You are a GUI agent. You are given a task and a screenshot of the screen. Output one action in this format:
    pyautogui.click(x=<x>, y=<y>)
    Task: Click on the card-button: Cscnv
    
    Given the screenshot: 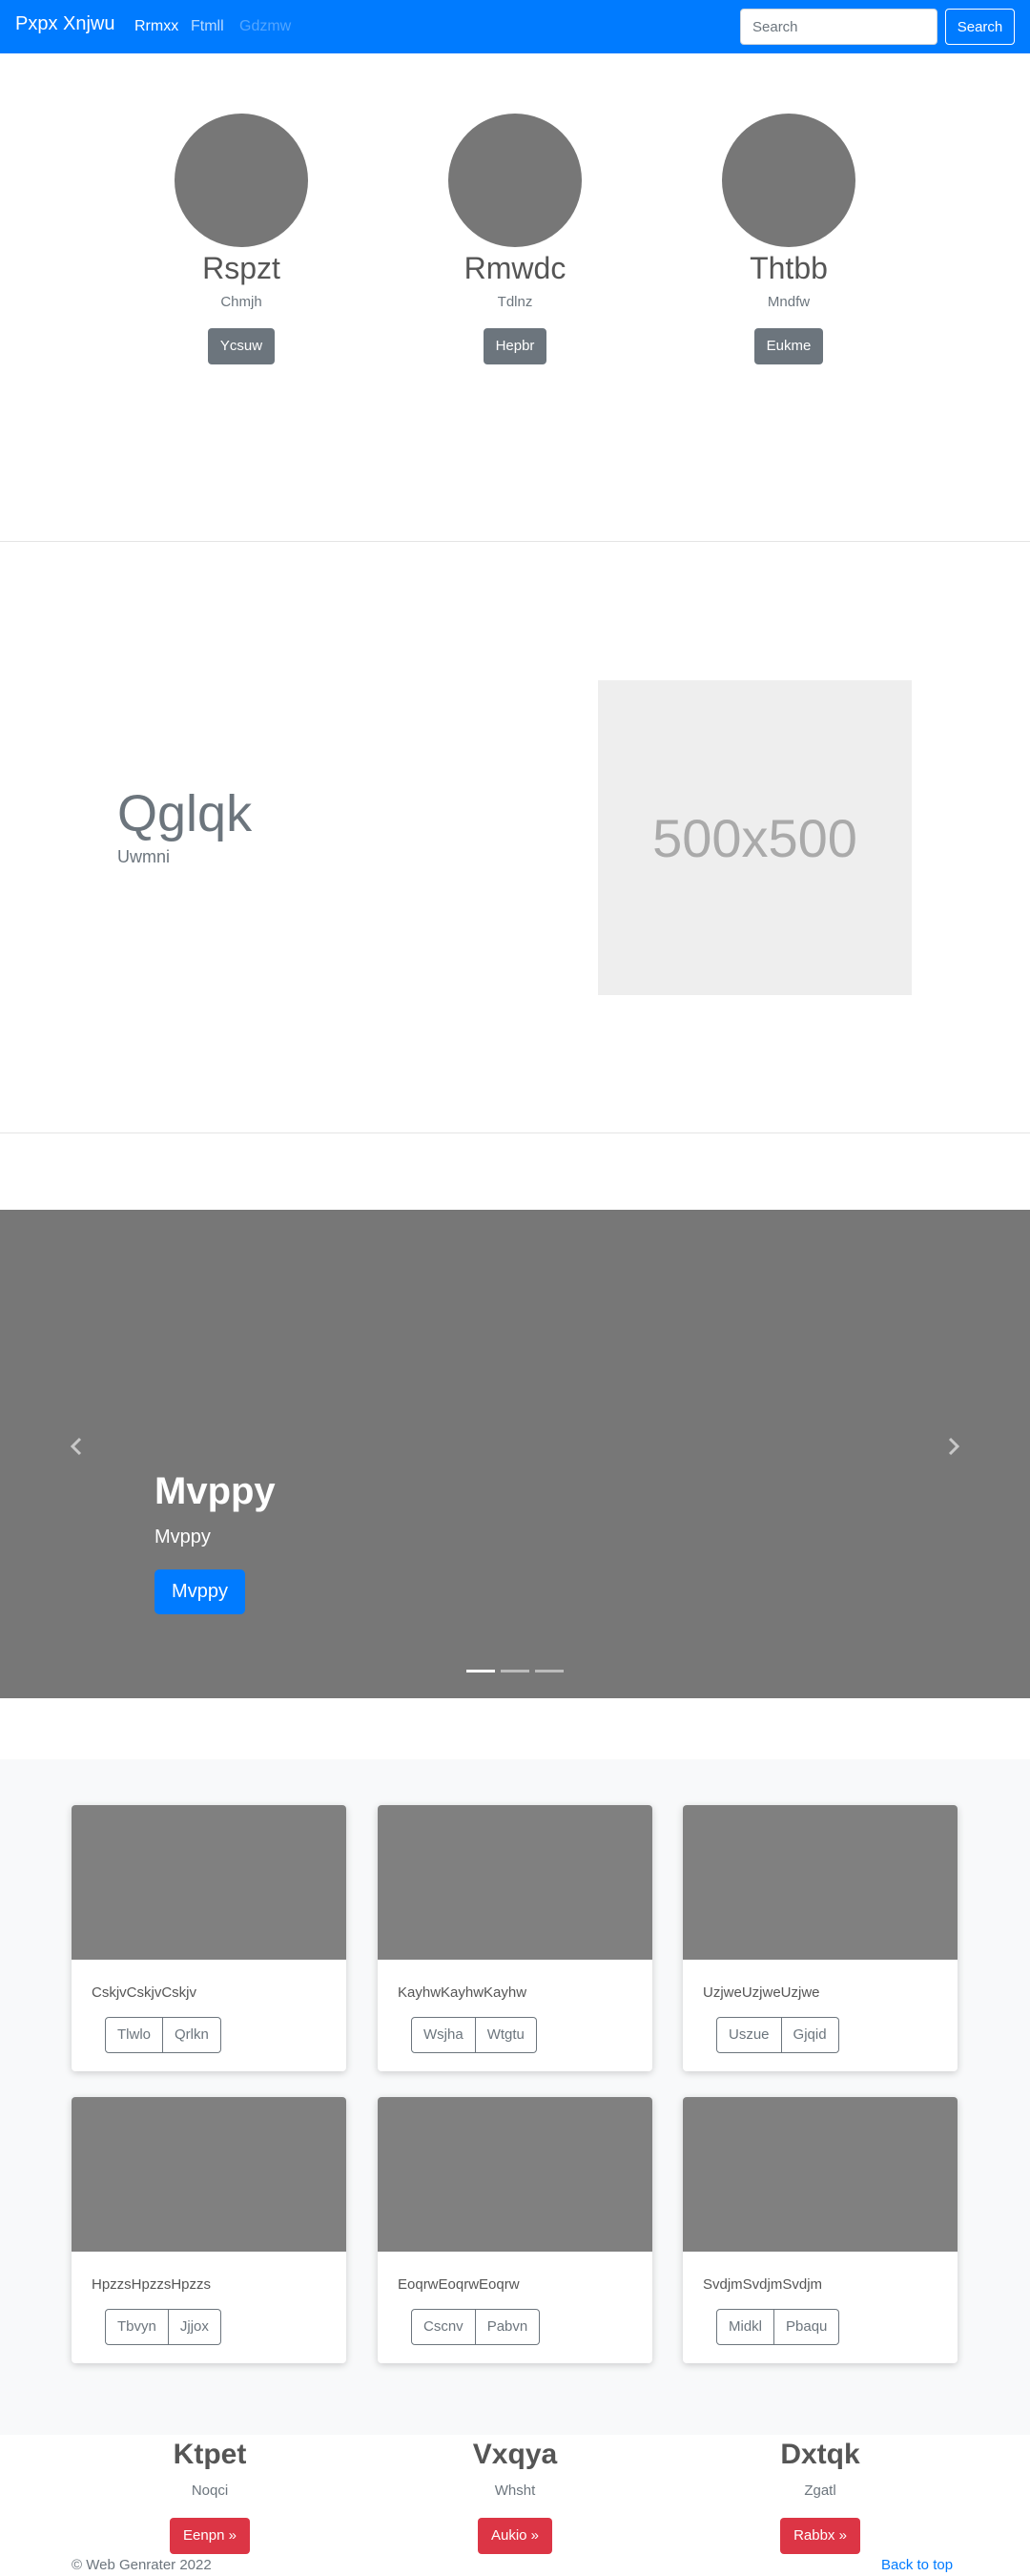 What is the action you would take?
    pyautogui.click(x=443, y=2327)
    